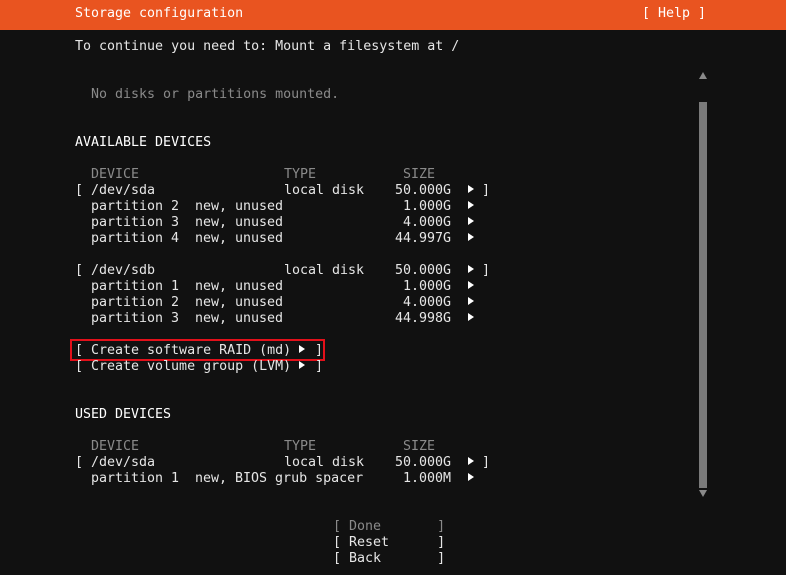 The height and width of the screenshot is (575, 786). Describe the element at coordinates (290, 223) in the screenshot. I see `partition-row: partition 3 new, unused 4.000G` at that location.